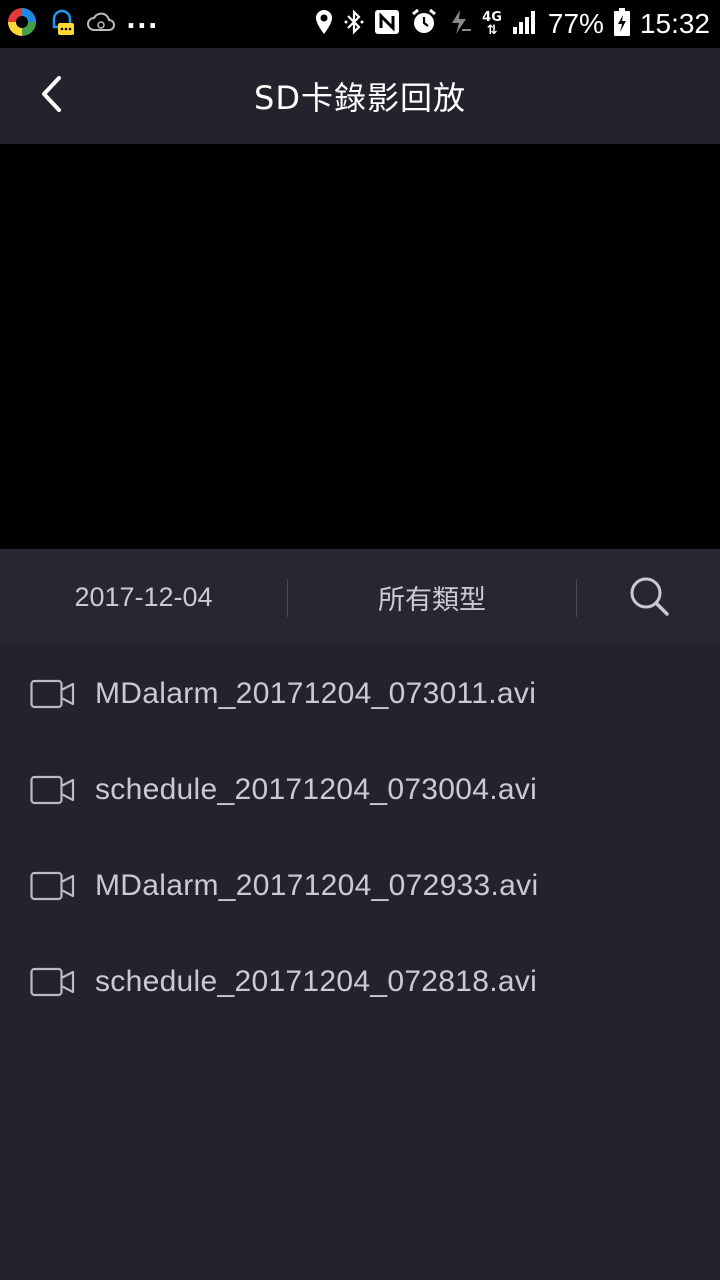  Describe the element at coordinates (387, 24) in the screenshot. I see `nfc-icon` at that location.